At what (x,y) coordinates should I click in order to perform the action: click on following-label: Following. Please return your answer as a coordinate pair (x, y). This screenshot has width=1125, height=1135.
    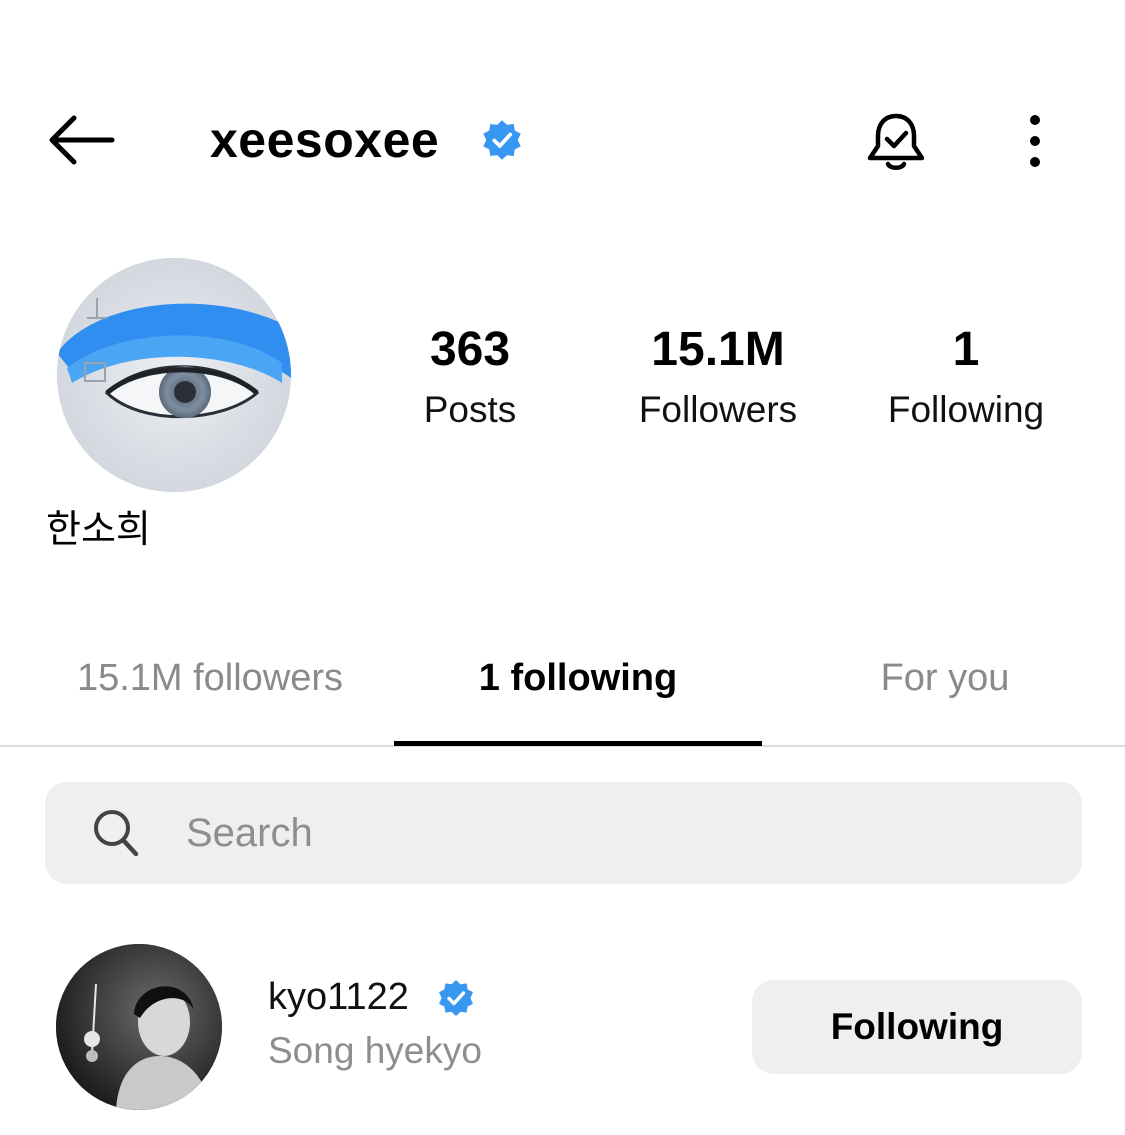
    Looking at the image, I should click on (966, 409).